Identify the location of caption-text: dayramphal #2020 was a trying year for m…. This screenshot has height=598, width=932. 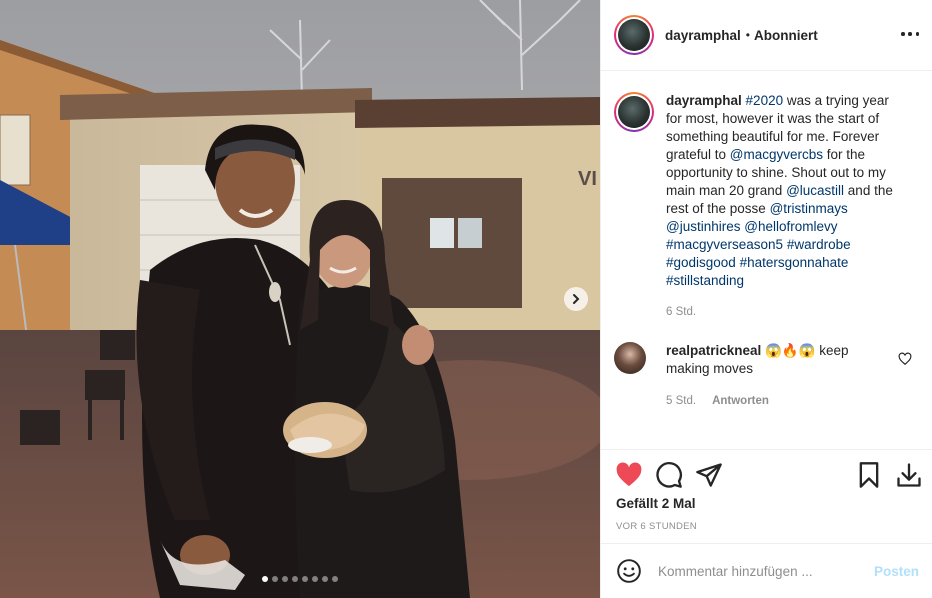
(786, 191).